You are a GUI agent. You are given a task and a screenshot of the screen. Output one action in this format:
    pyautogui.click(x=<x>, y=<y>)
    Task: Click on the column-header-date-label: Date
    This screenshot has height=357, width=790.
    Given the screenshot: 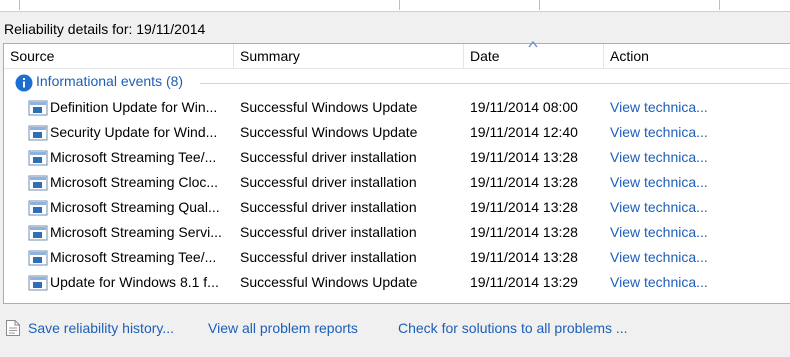 What is the action you would take?
    pyautogui.click(x=485, y=56)
    